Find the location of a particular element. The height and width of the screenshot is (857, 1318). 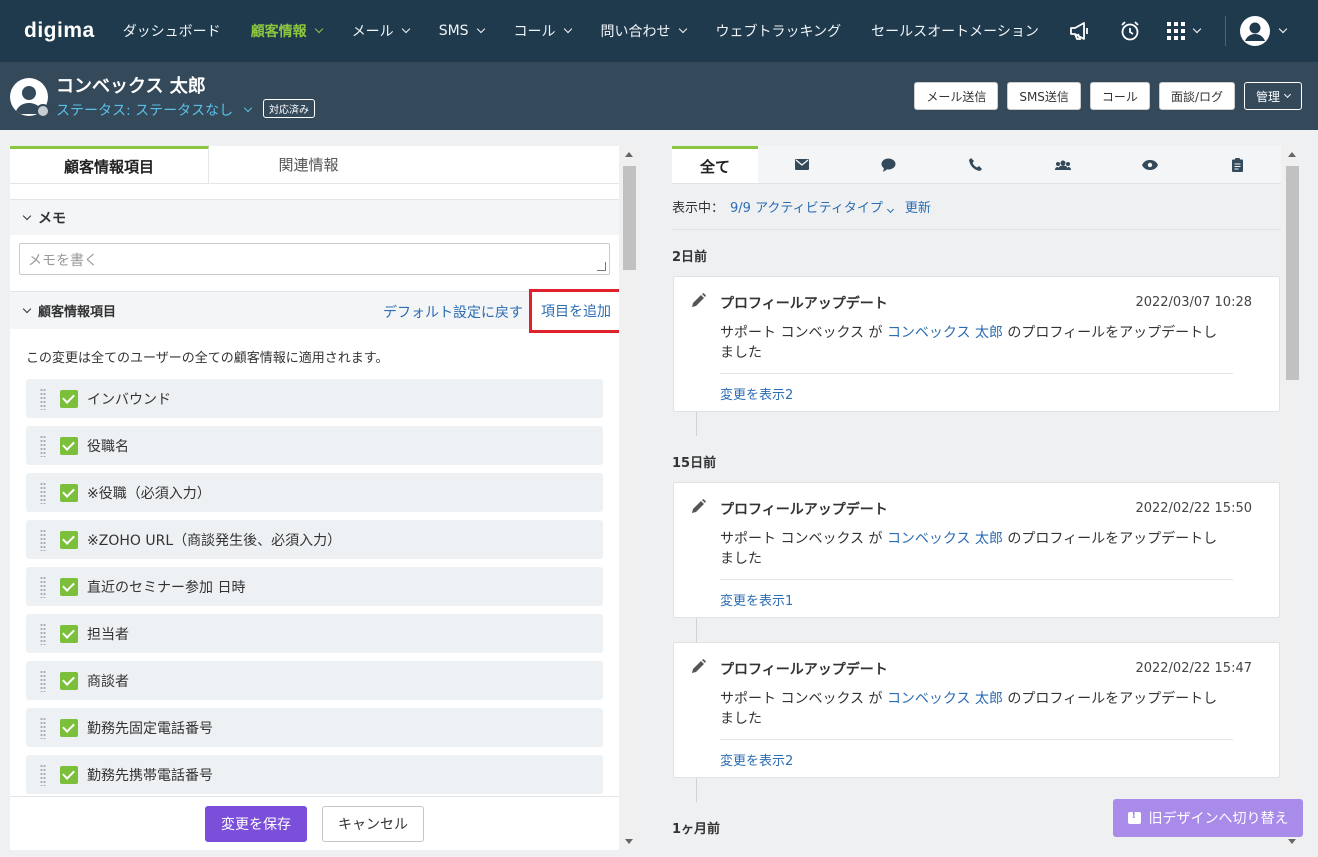

field-label: ※ZOHO URL（商談発生後、必須入力） is located at coordinates (214, 540).